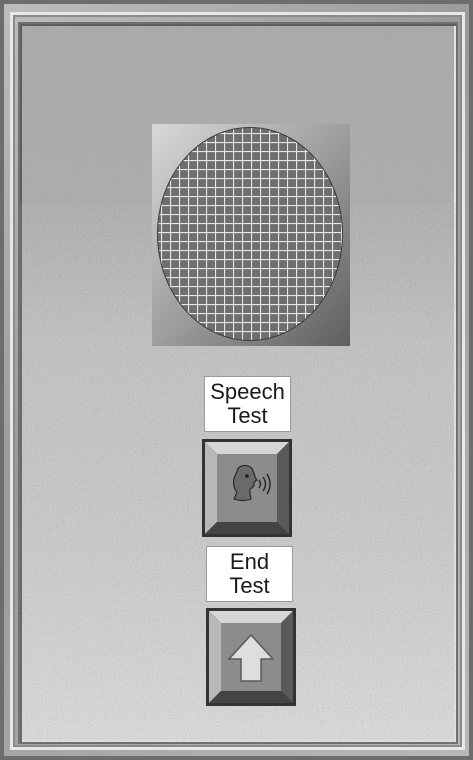 This screenshot has width=473, height=760. I want to click on speech-test-button, so click(247, 488).